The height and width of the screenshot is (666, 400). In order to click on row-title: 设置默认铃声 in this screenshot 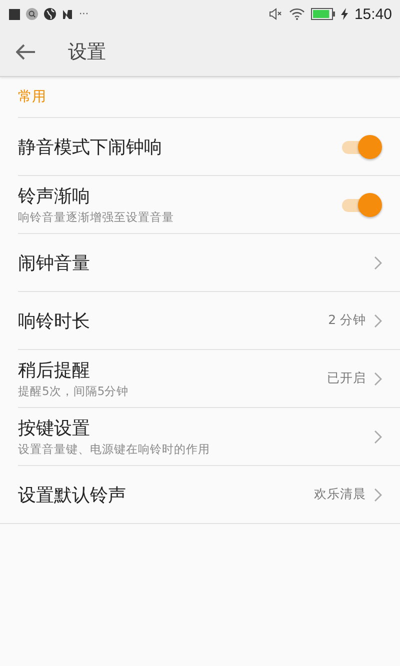, I will do `click(72, 495)`.